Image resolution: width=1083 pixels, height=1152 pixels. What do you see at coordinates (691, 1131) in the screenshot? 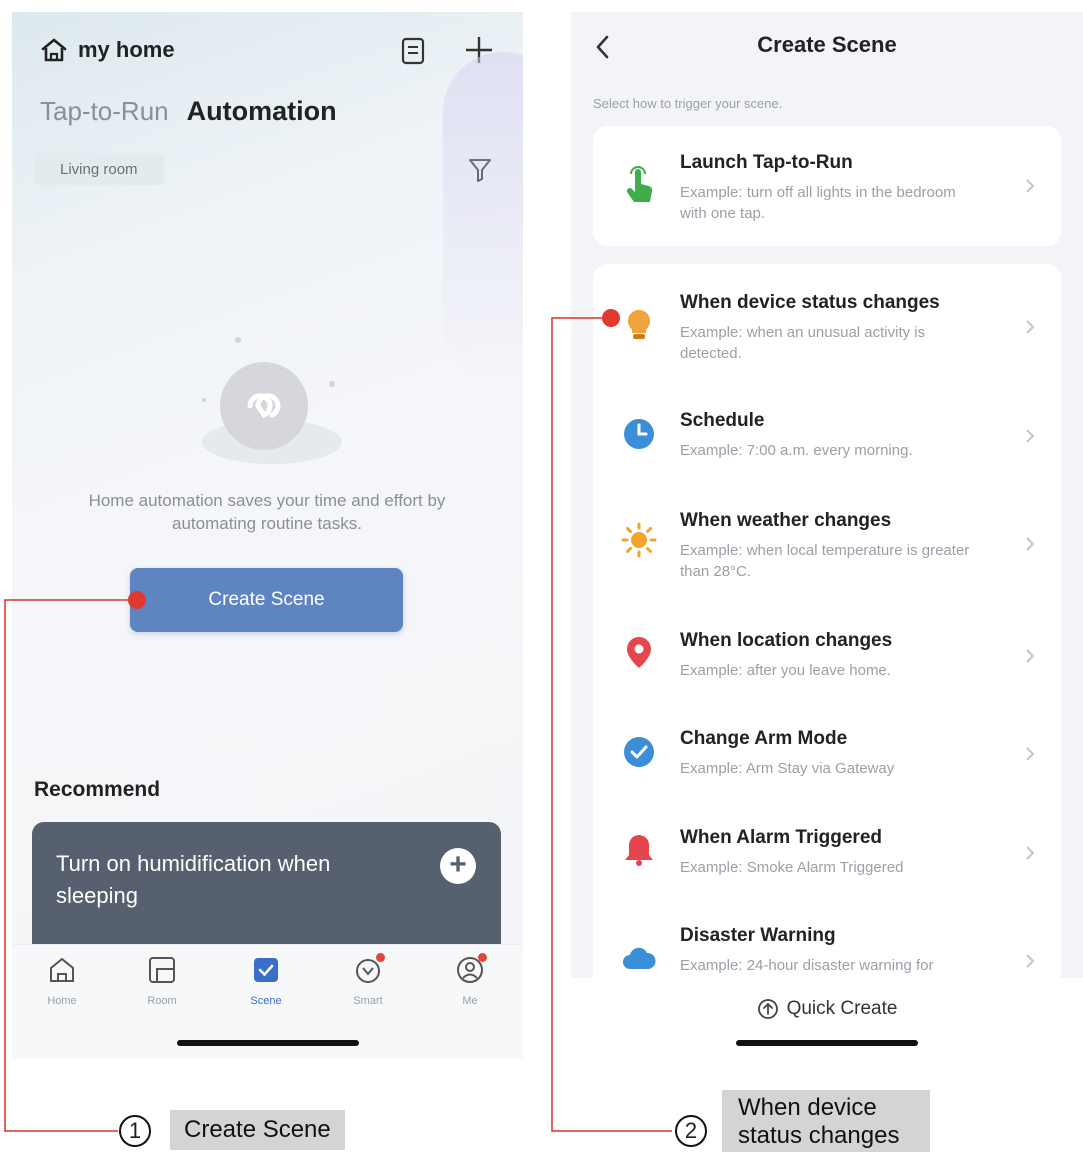
I see `annotation-number-2: 2` at bounding box center [691, 1131].